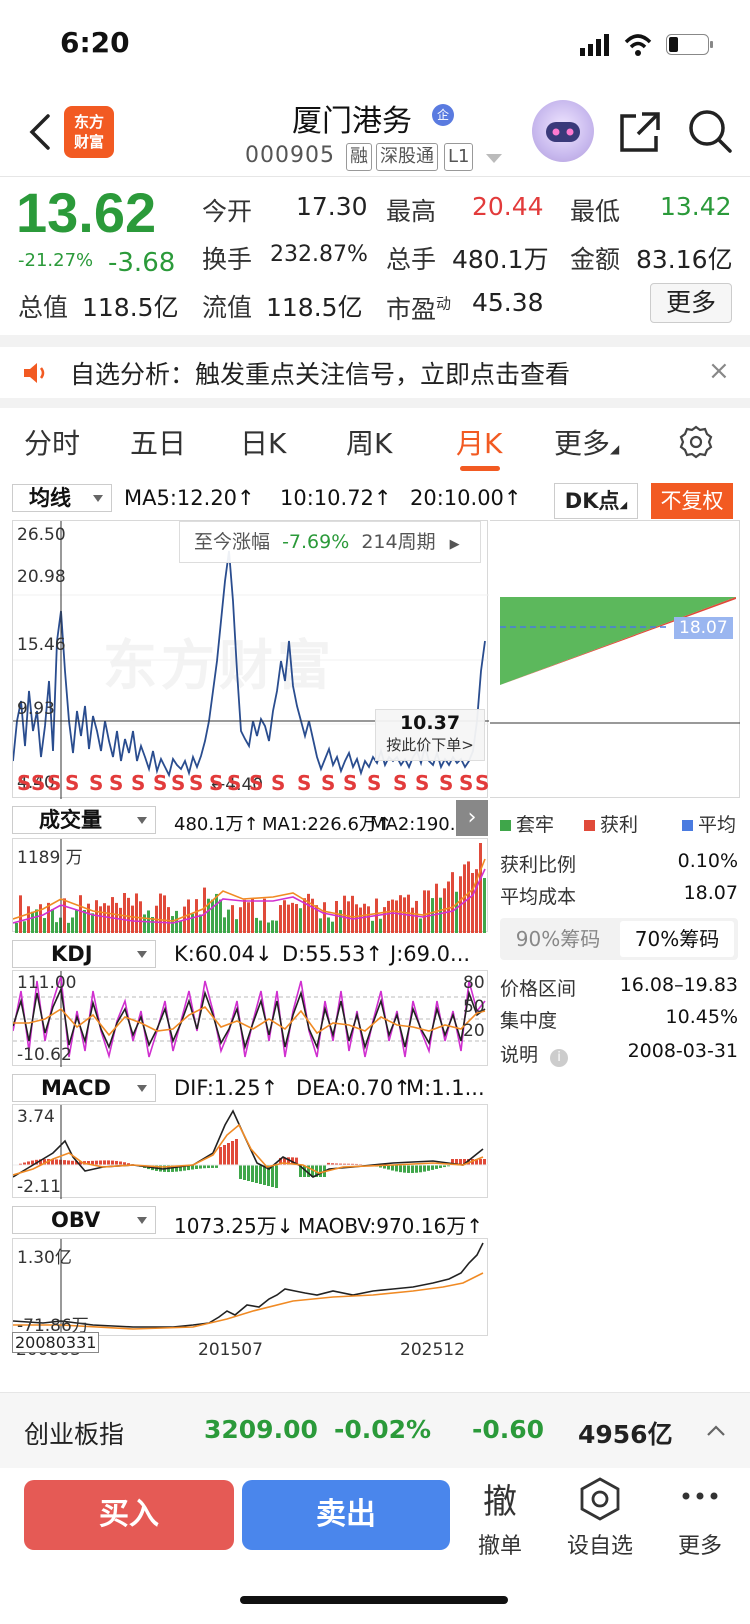 The image size is (750, 1624). I want to click on gear-icon, so click(696, 442).